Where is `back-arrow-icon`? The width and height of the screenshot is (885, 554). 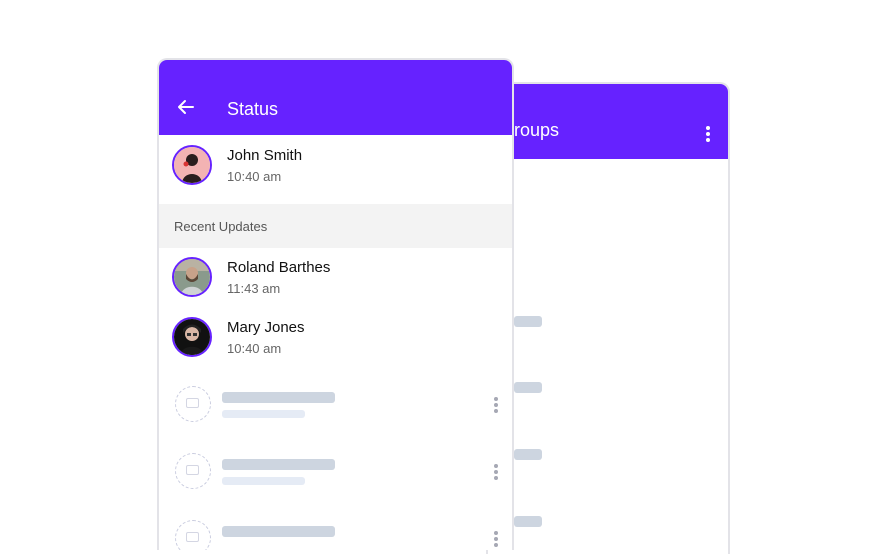
back-arrow-icon is located at coordinates (186, 107).